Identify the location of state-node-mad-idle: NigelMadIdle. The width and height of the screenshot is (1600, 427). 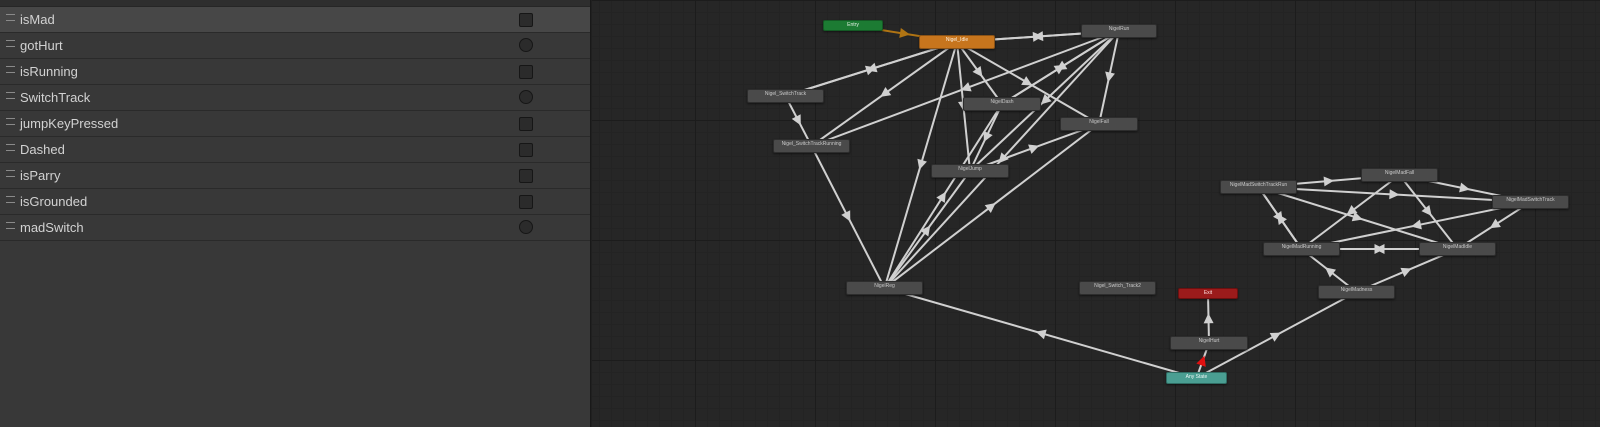
(1457, 249).